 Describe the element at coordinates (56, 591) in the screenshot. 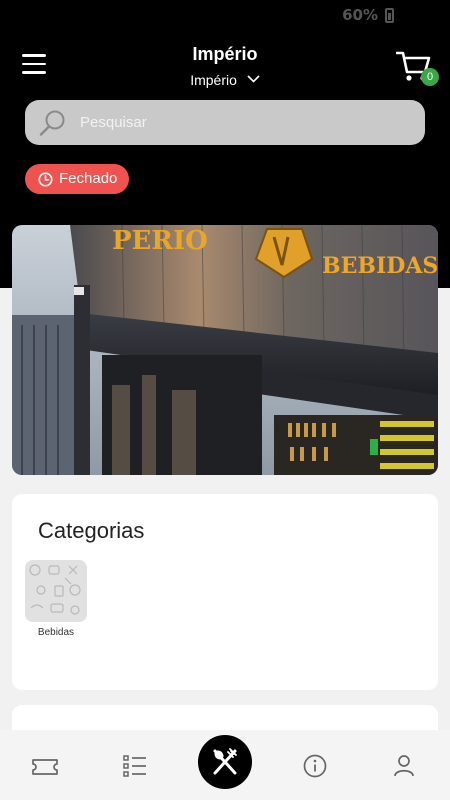

I see `category-thumbnail` at that location.